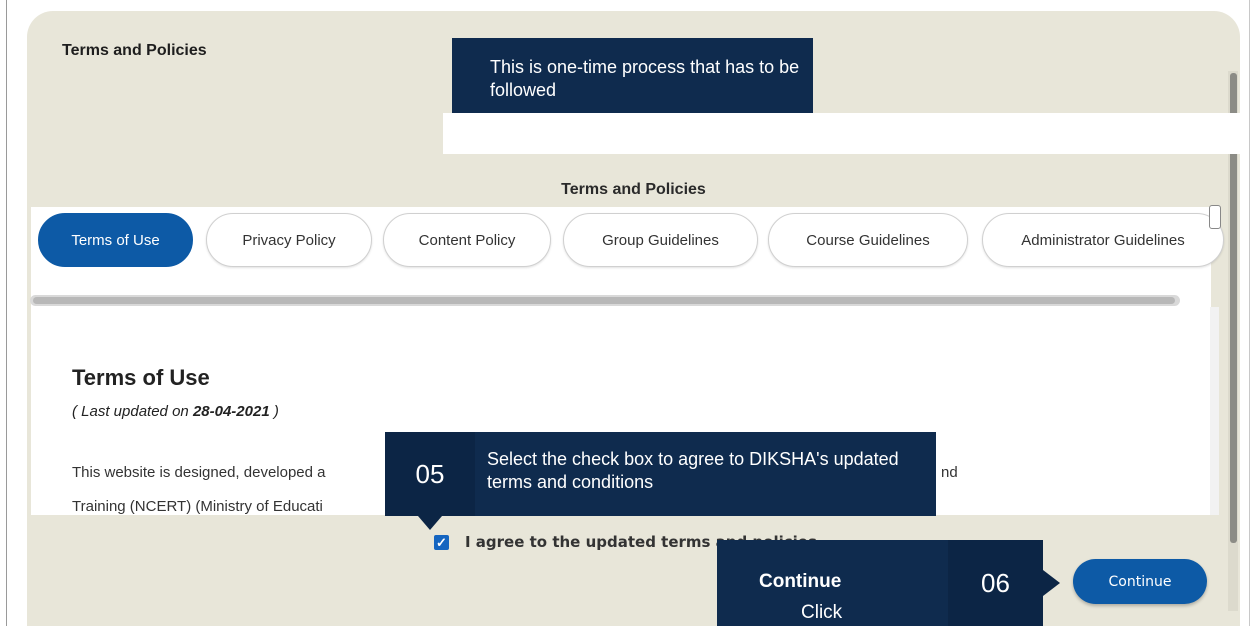  Describe the element at coordinates (132, 411) in the screenshot. I see `last-updated-prefix: ( Last updated on` at that location.